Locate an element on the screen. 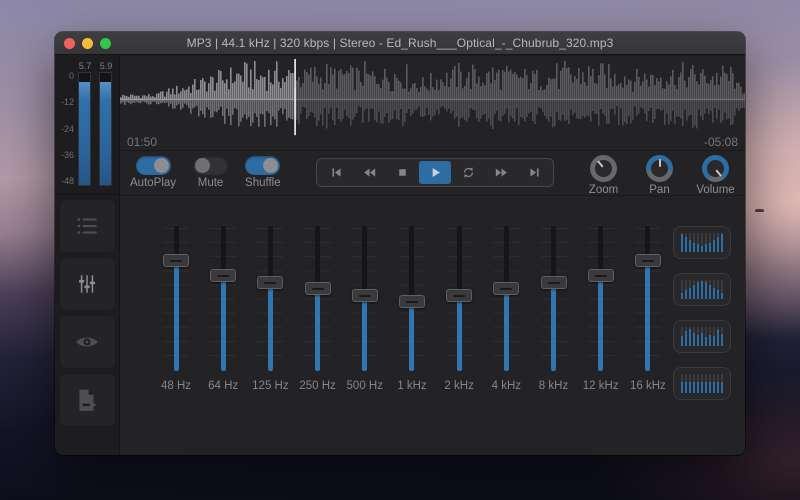 This screenshot has height=500, width=800. shuffle-control: Shuffle is located at coordinates (263, 172).